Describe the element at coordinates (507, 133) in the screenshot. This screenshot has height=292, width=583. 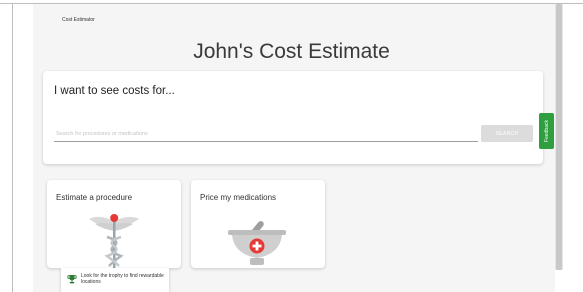
I see `search-button: SEARCH` at that location.